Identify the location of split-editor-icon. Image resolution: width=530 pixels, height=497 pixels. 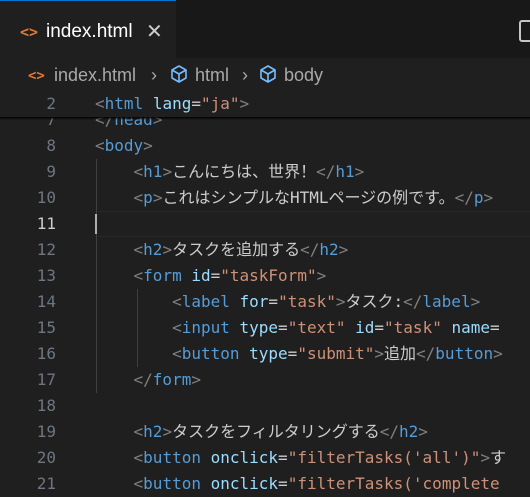
(524, 31).